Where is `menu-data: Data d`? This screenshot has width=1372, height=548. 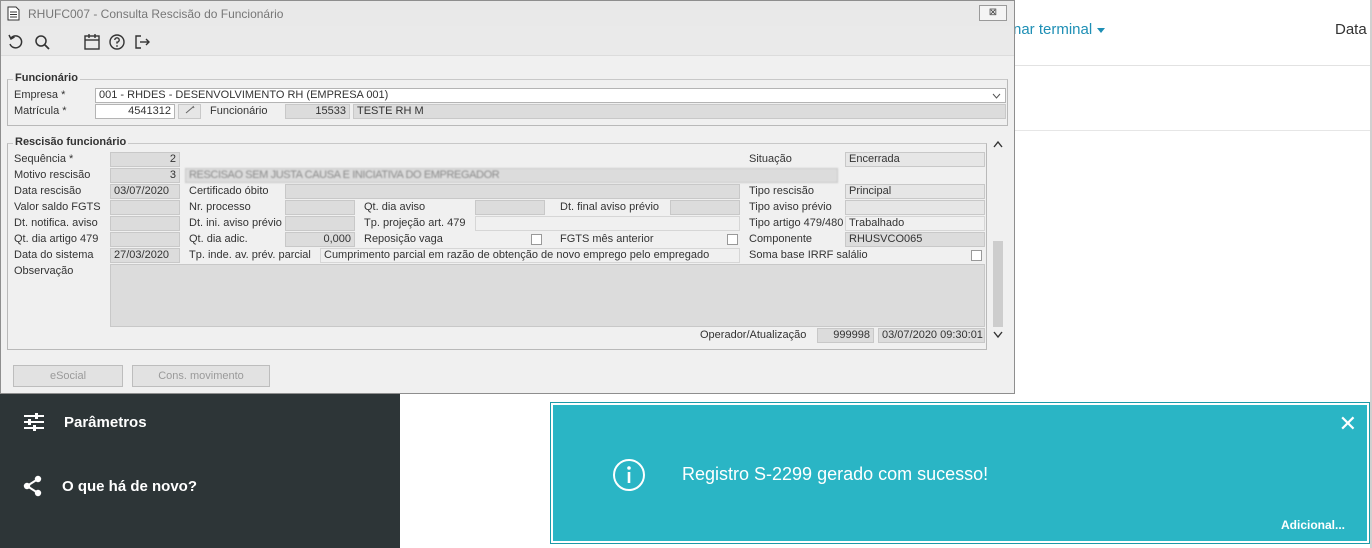 menu-data: Data d is located at coordinates (1353, 29).